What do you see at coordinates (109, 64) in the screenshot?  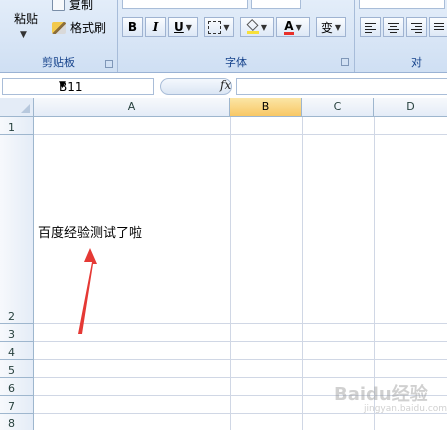 I see `clipboard-launcher-icon` at bounding box center [109, 64].